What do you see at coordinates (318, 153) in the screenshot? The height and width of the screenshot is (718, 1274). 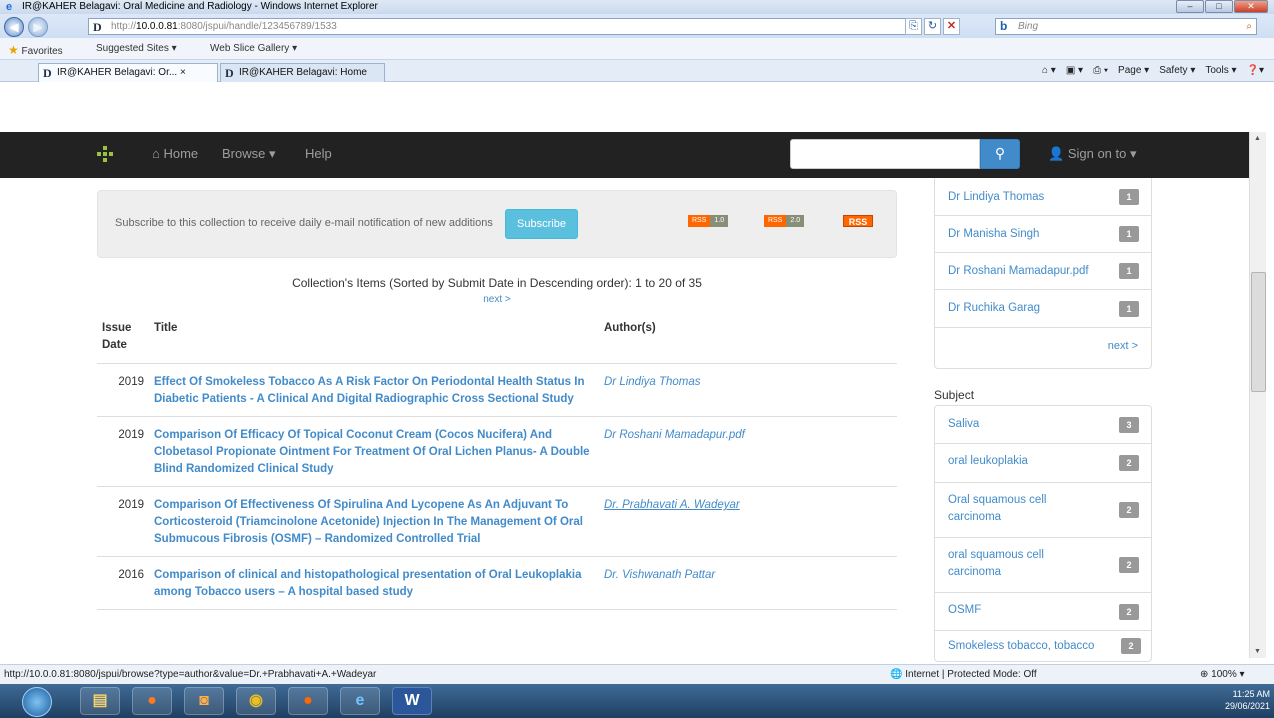 I see `nav-help-link: Help` at bounding box center [318, 153].